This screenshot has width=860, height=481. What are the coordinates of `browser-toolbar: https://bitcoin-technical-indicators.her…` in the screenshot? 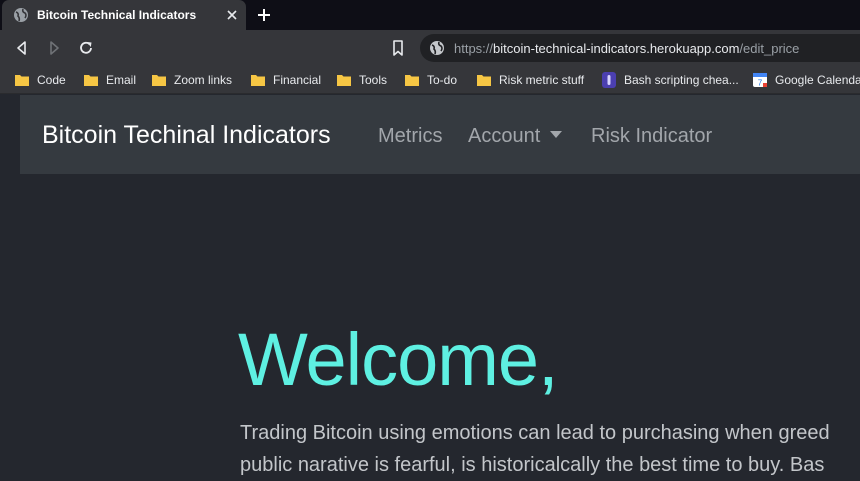 It's located at (430, 48).